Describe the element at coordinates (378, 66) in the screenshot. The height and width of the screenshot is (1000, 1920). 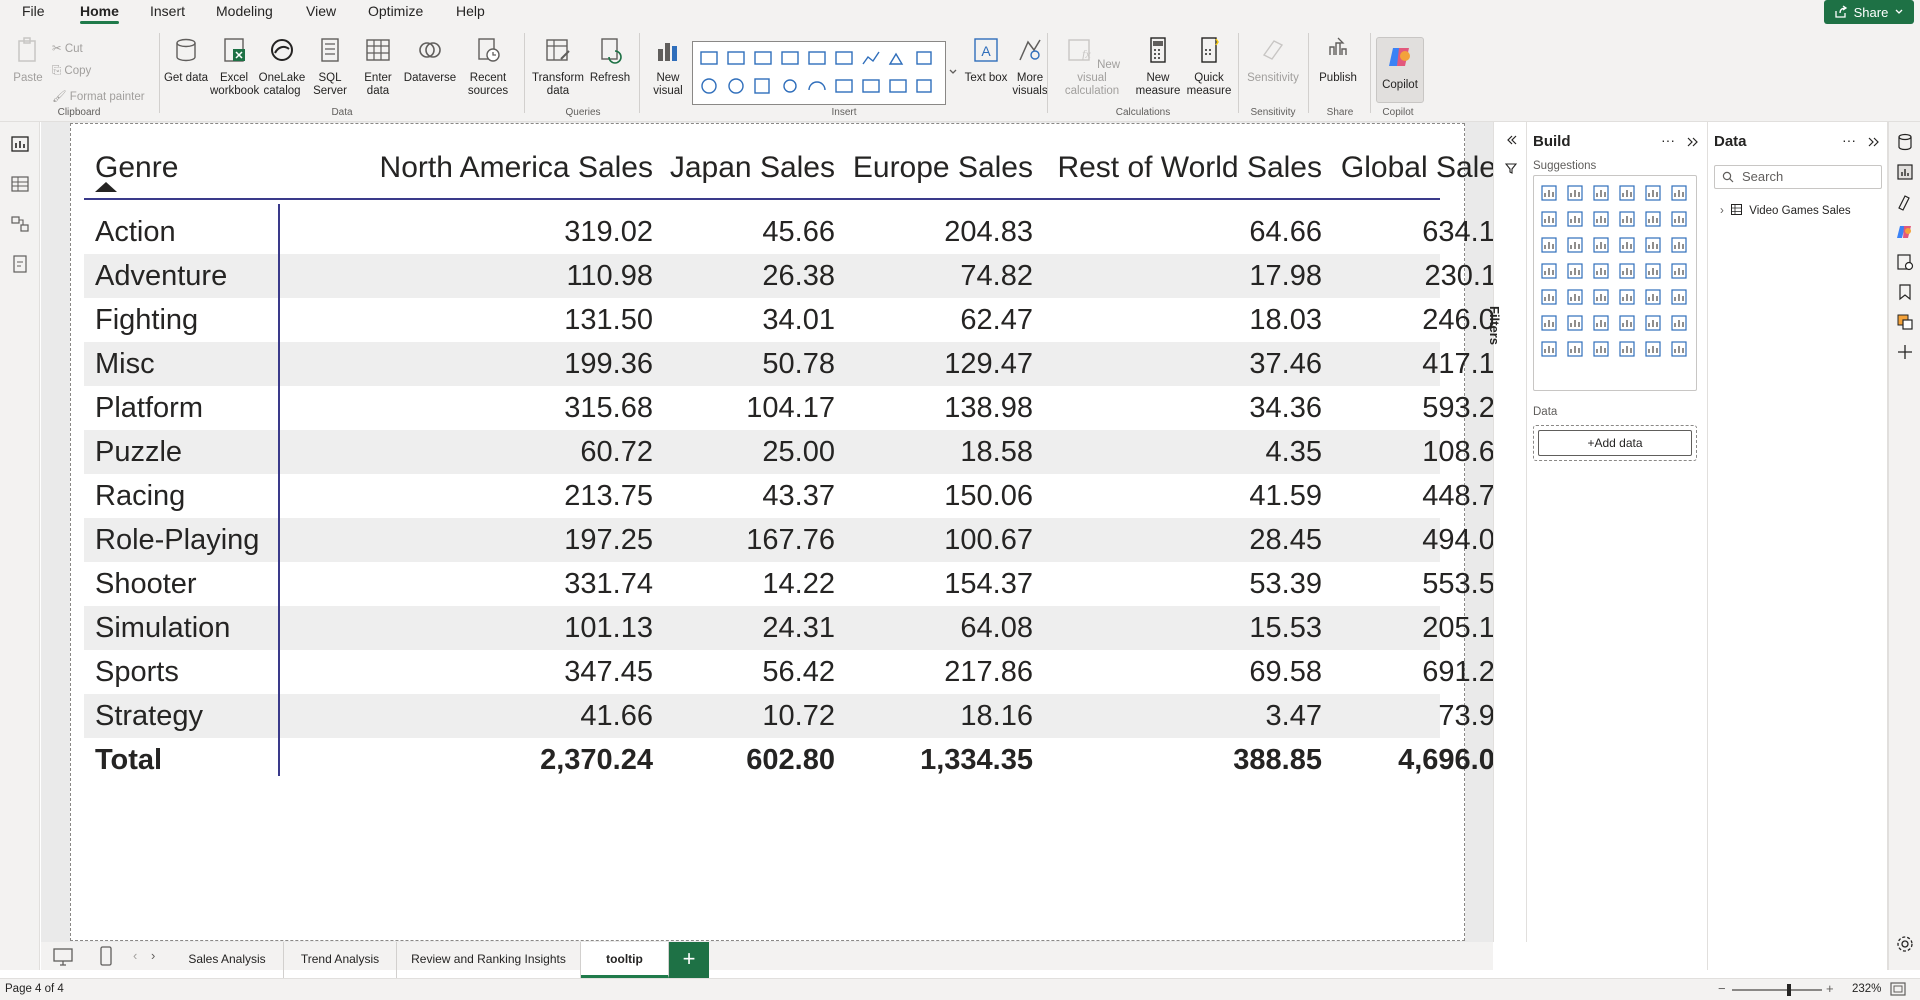
I see `enter-data-button: Enter data` at that location.